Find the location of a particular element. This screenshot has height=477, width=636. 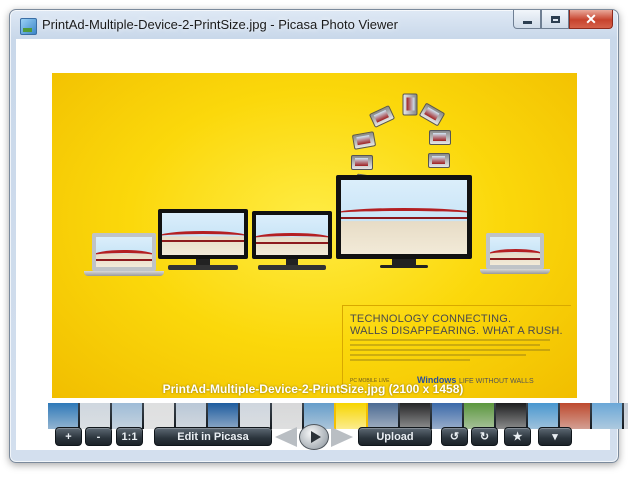

rotate-left-button: ↺ is located at coordinates (454, 436).